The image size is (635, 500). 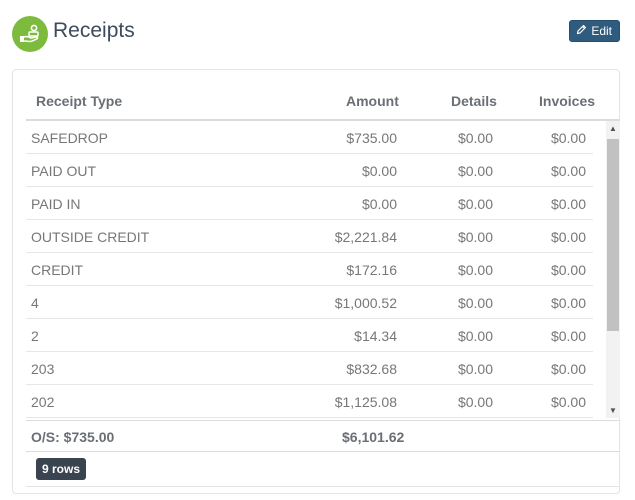 I want to click on table-row: SAFEDROP $735.00 $0.00 $0.00, so click(x=309, y=137).